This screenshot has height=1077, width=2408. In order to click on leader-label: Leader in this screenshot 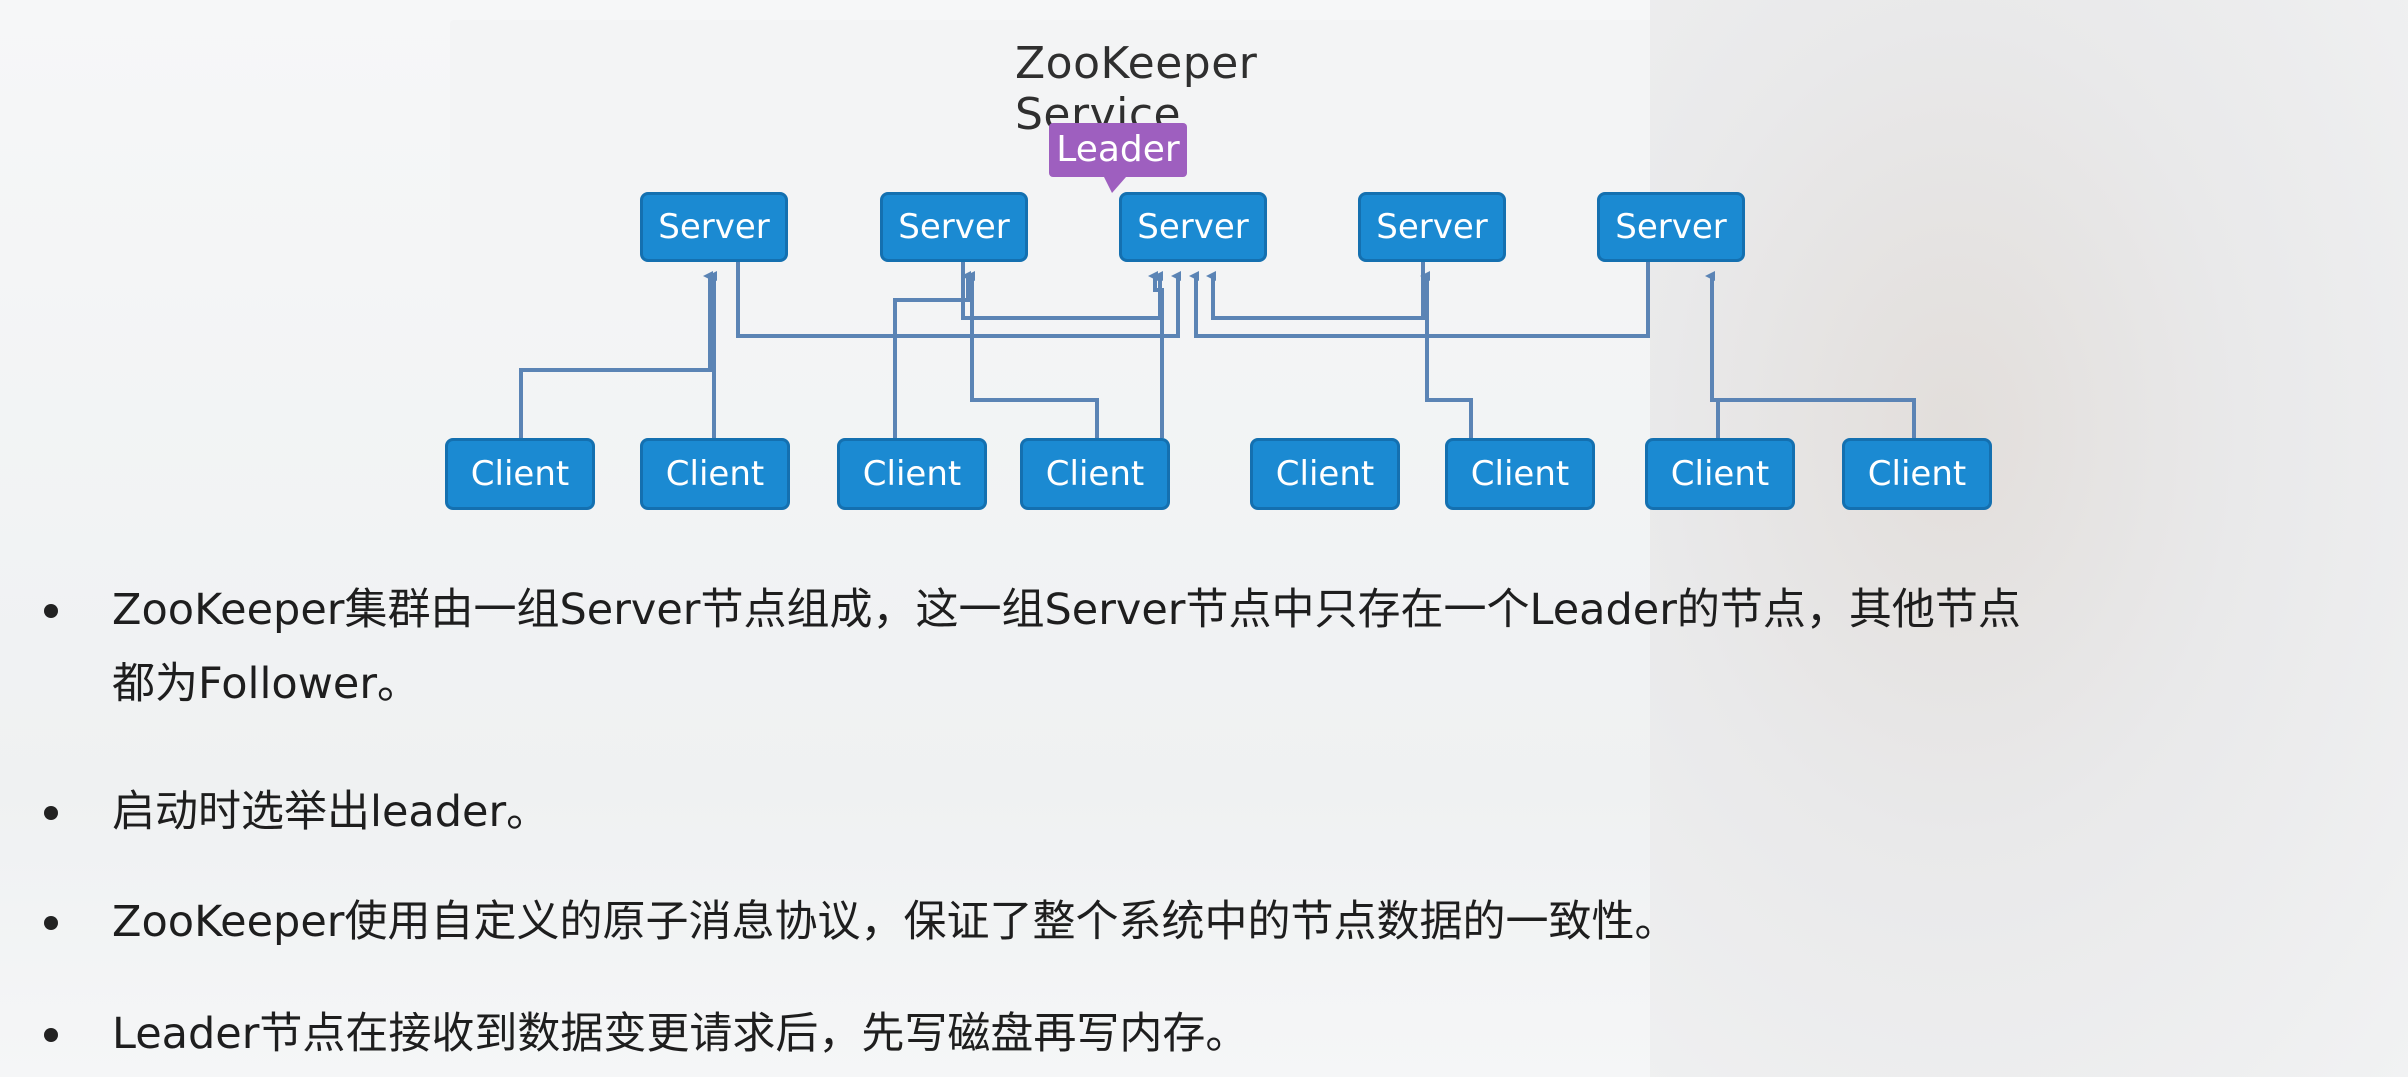, I will do `click(1118, 150)`.